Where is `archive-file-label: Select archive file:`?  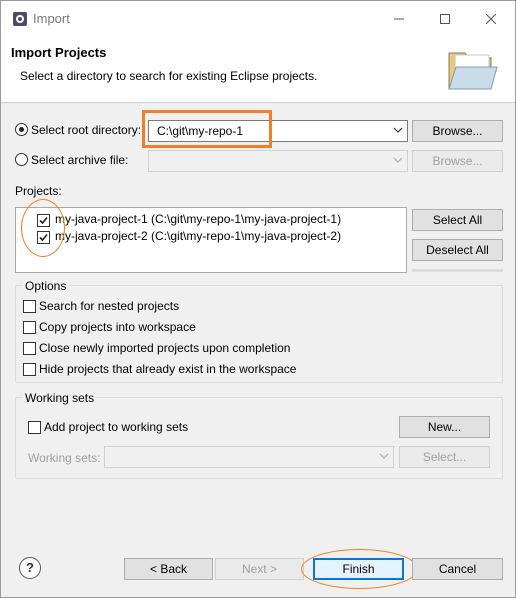 archive-file-label: Select archive file: is located at coordinates (80, 160).